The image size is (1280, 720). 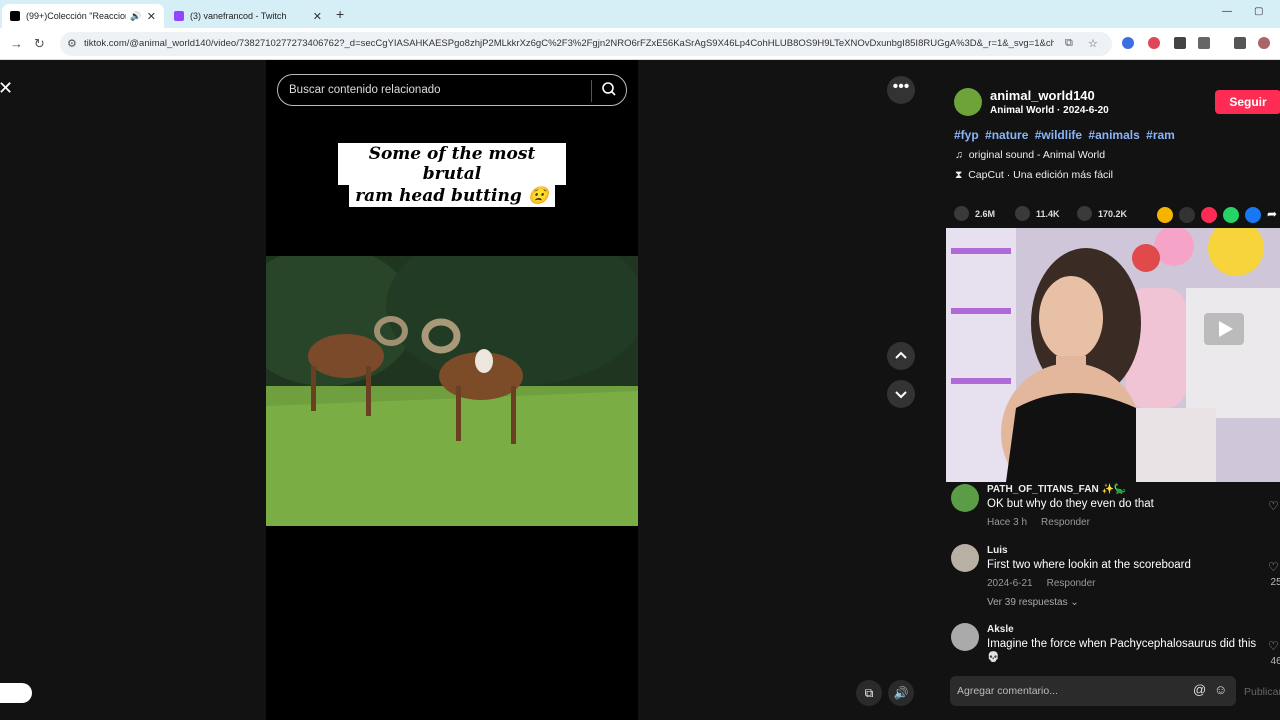 I want to click on next-video-button, so click(x=901, y=394).